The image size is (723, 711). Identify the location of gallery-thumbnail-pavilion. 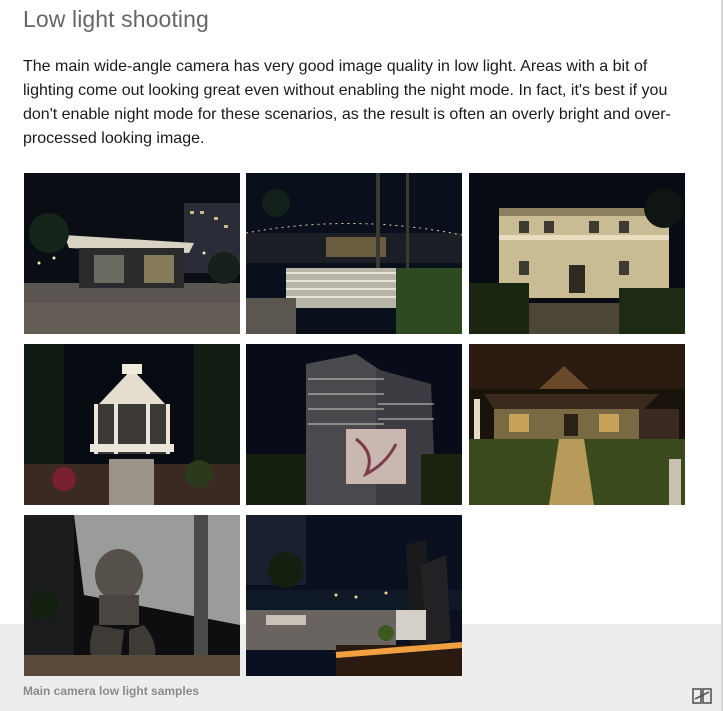
(132, 253).